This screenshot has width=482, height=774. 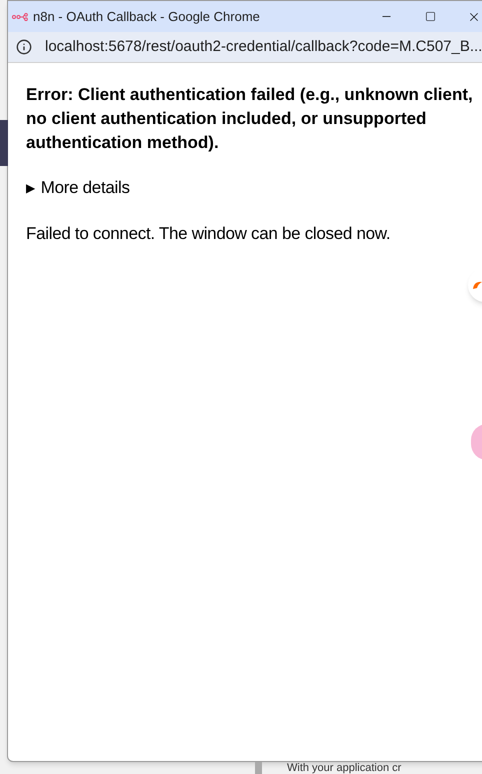 I want to click on info-icon, so click(x=24, y=47).